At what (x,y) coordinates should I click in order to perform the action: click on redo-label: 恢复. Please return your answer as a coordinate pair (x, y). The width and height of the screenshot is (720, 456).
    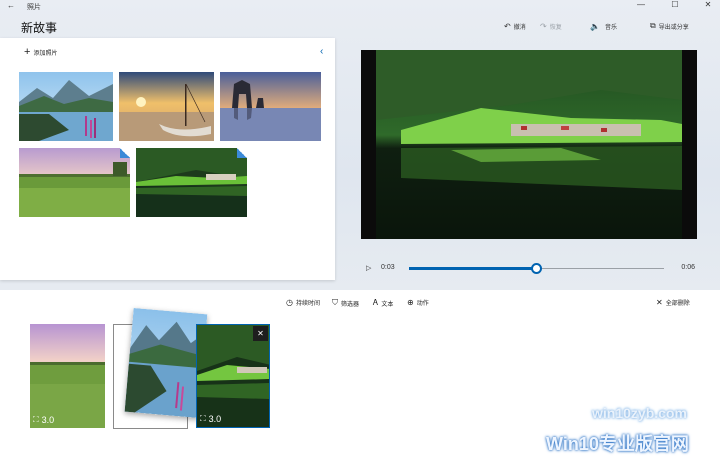
    Looking at the image, I should click on (555, 27).